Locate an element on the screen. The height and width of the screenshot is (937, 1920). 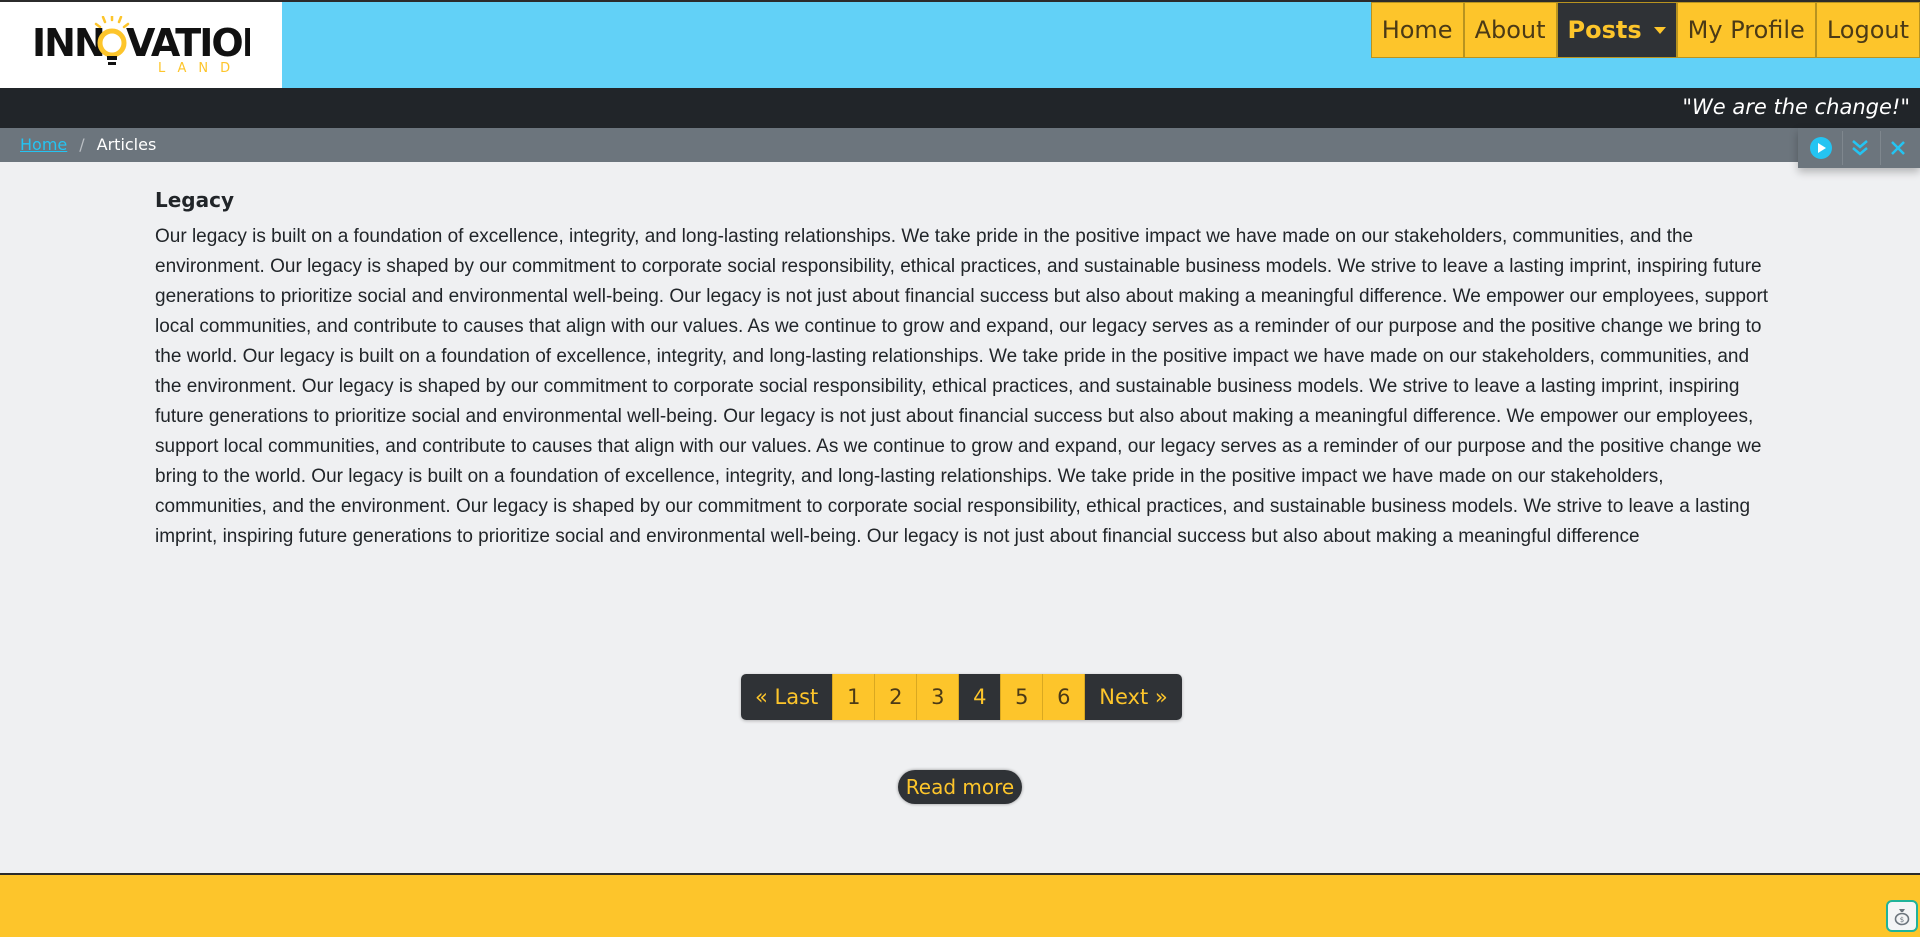
breadcrumb-home-link: Home is located at coordinates (43, 144).